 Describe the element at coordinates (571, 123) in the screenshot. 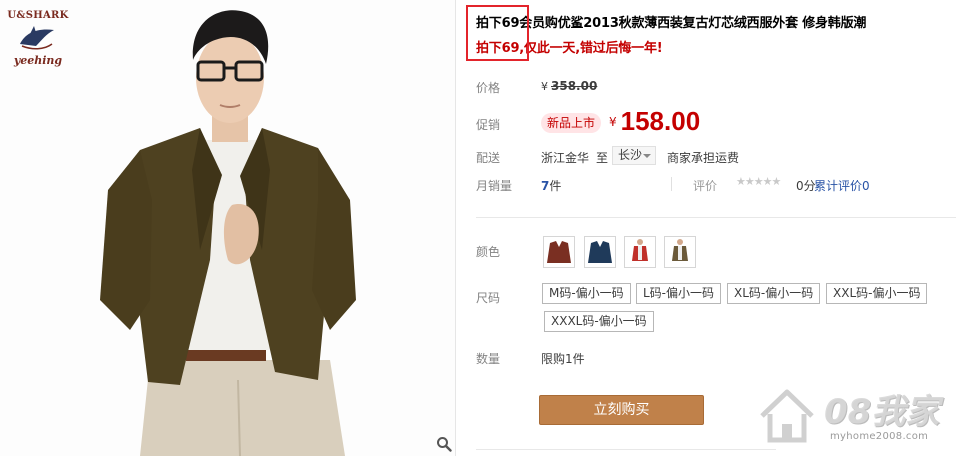

I see `promo-badge: 新品上市` at that location.